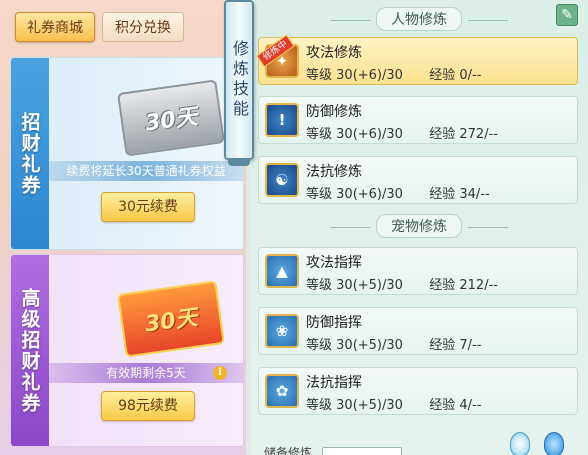 This screenshot has height=455, width=588. Describe the element at coordinates (282, 391) in the screenshot. I see `paw-shield-icon: ✿` at that location.